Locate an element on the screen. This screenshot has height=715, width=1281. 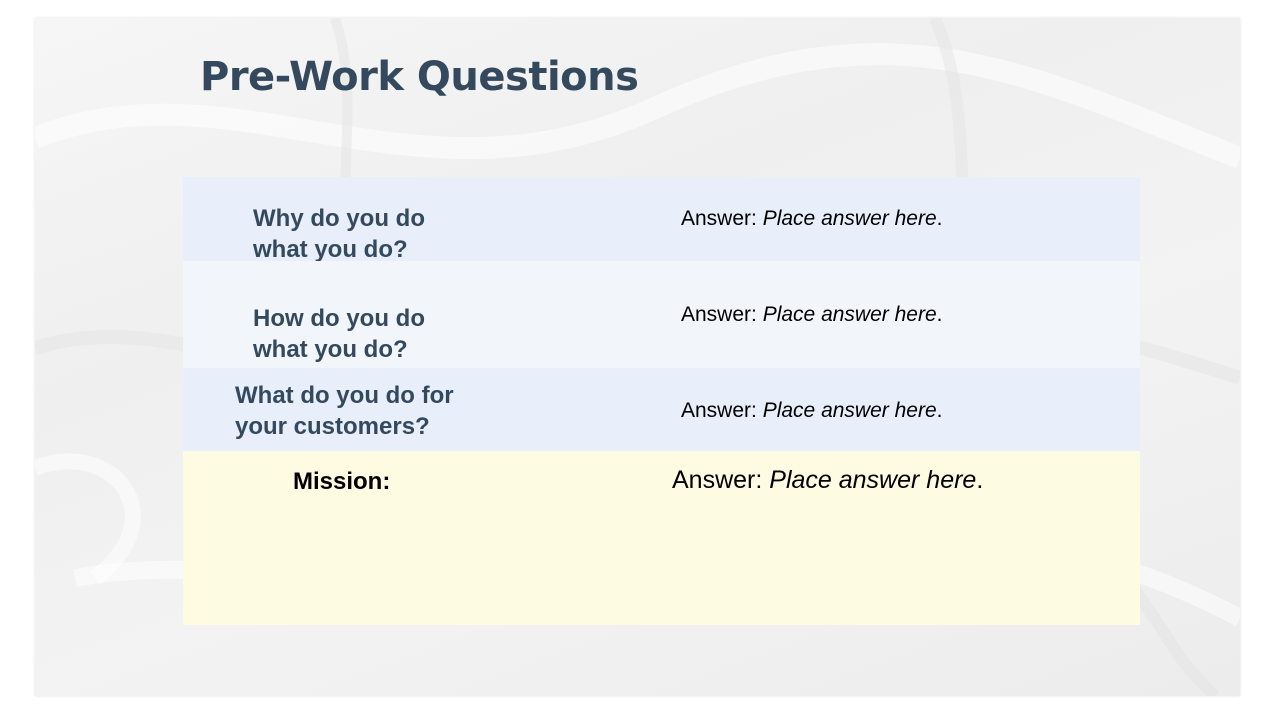
question-line: your customers? is located at coordinates (332, 426).